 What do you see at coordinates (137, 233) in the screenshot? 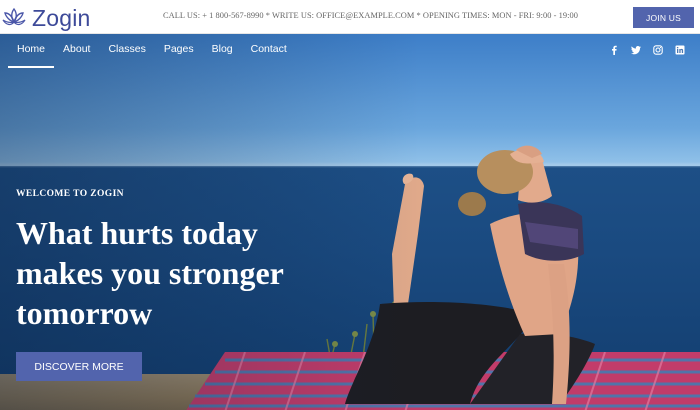
I see `hero-headline-line: What hurts today` at bounding box center [137, 233].